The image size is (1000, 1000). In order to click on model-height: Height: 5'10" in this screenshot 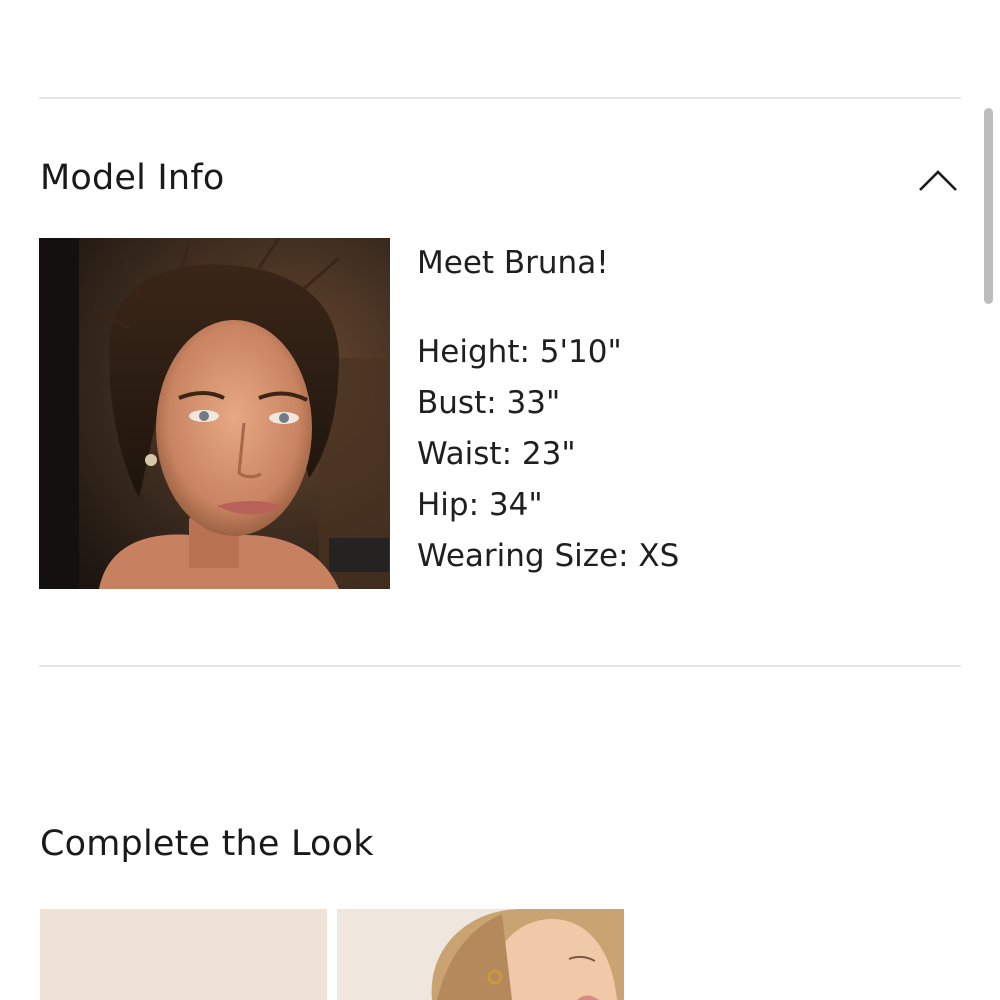, I will do `click(519, 352)`.